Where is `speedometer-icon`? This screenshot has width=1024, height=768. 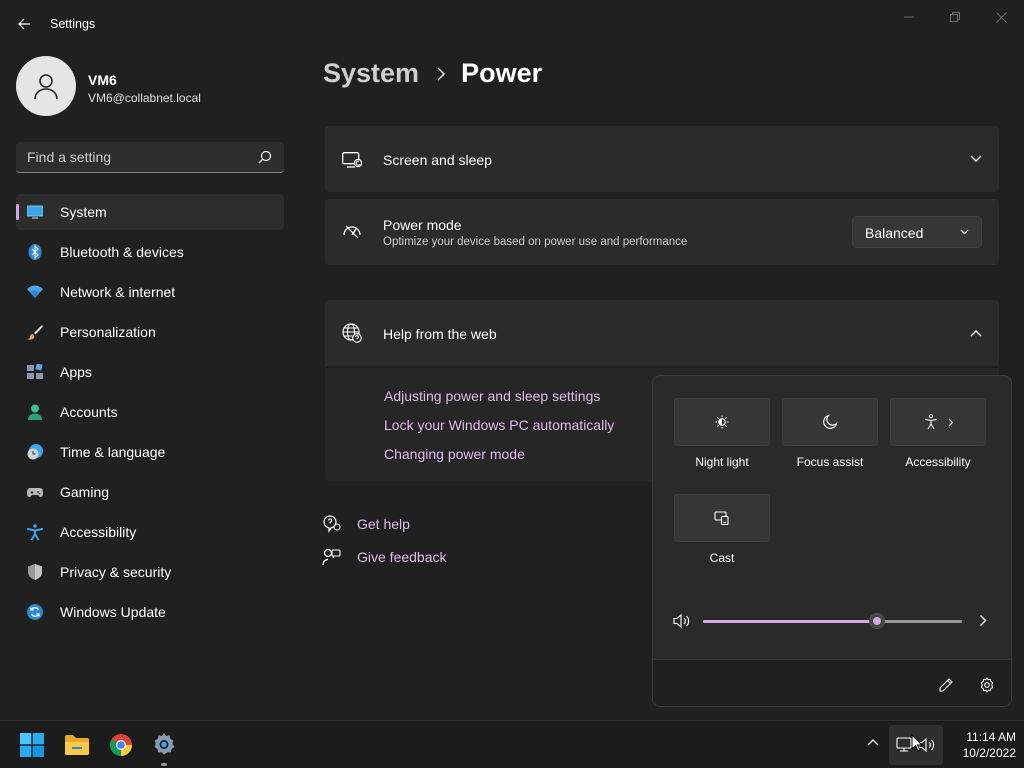
speedometer-icon is located at coordinates (352, 232).